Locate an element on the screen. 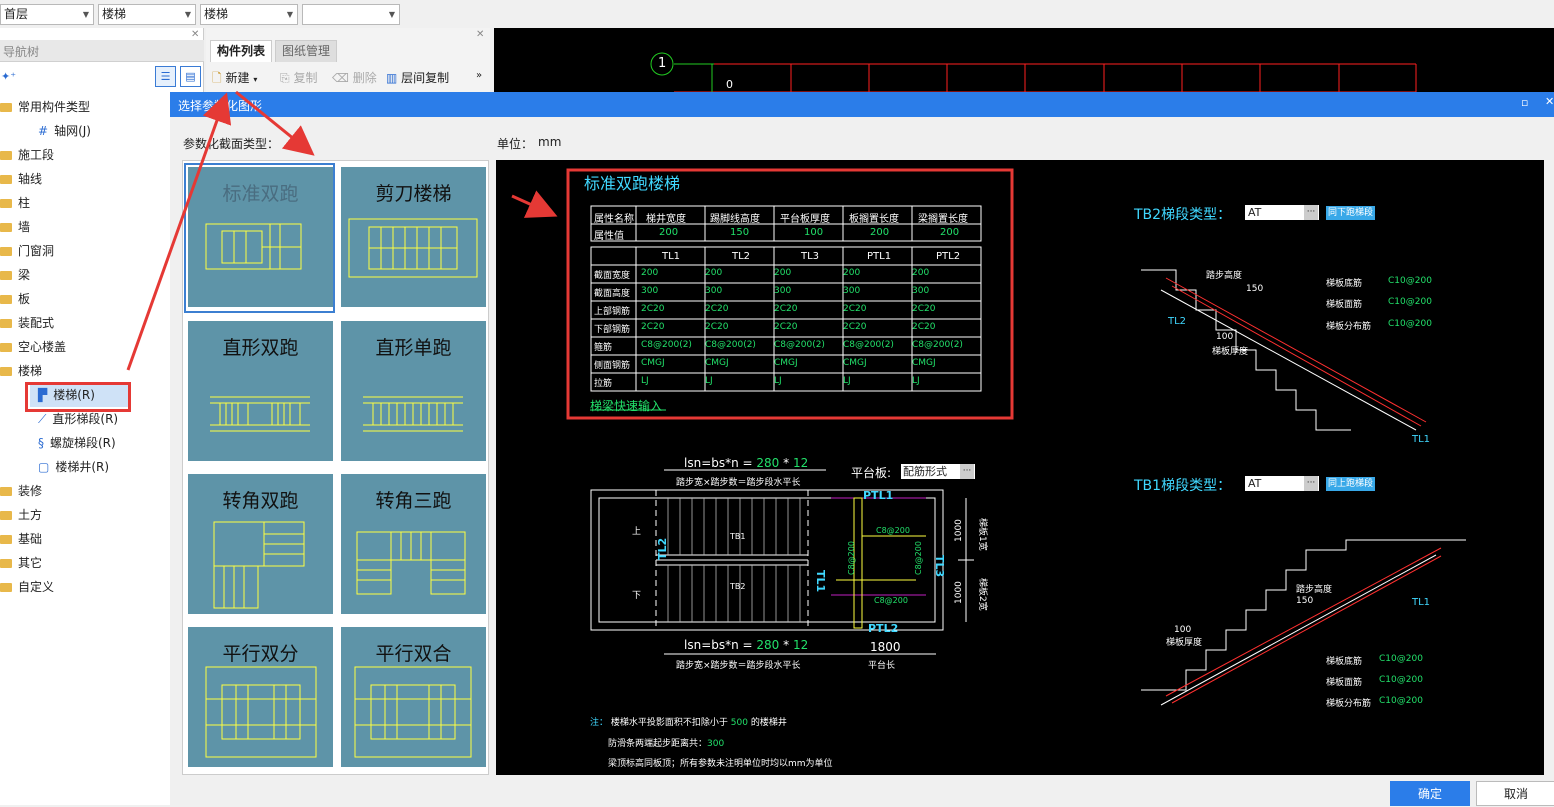 The image size is (1554, 807). platform-select: 配筋形式 ··· is located at coordinates (938, 471).